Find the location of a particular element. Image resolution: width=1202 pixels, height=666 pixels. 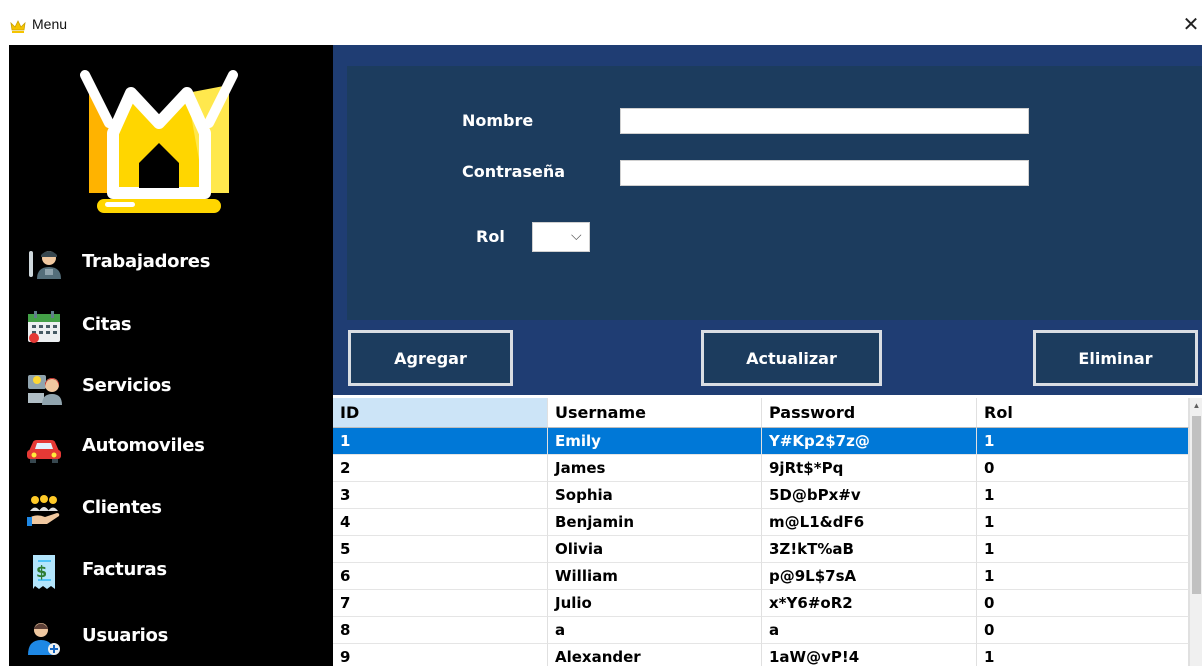

table-cell: Alexander is located at coordinates (655, 655).